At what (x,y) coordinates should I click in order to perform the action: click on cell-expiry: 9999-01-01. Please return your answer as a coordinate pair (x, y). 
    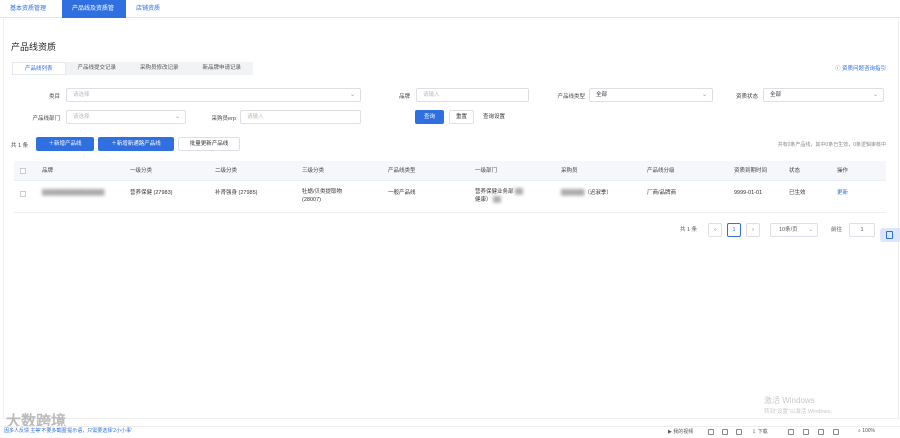
    Looking at the image, I should click on (748, 193).